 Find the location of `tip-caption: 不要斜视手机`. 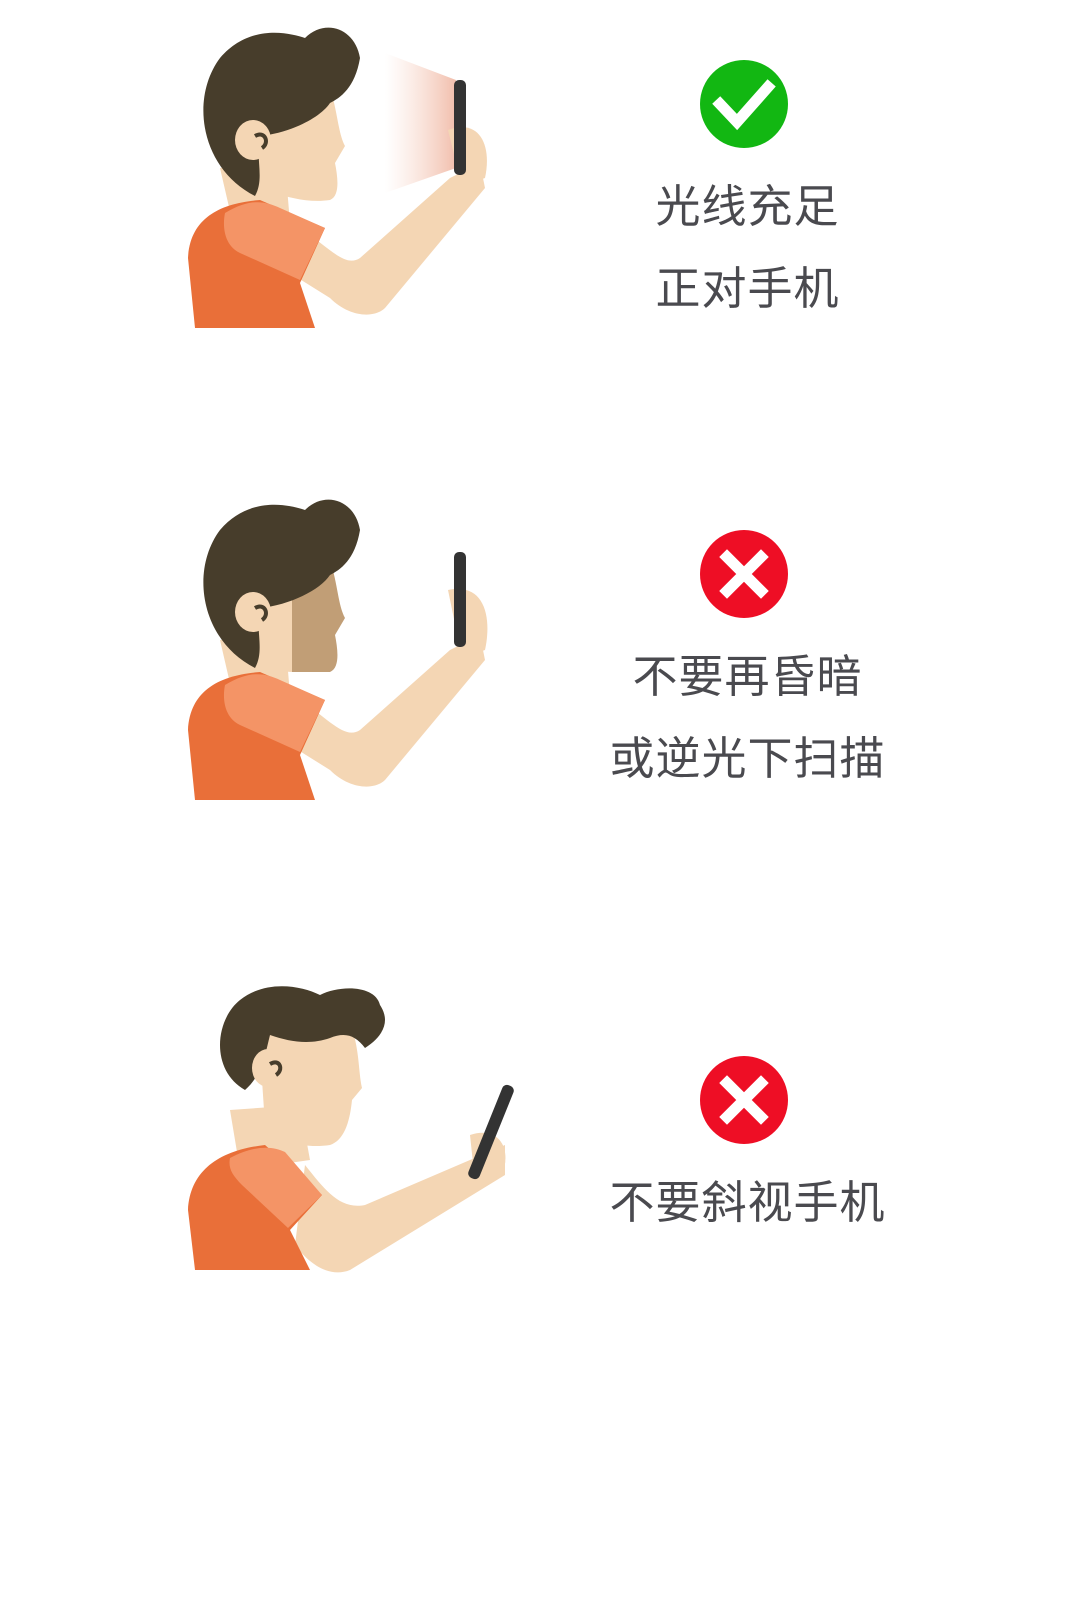

tip-caption: 不要斜视手机 is located at coordinates (747, 1203).